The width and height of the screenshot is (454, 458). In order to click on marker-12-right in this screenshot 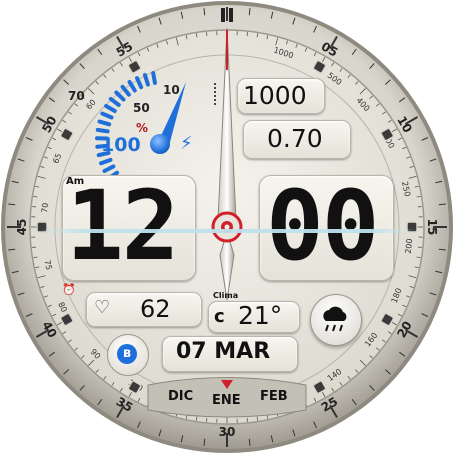, I will do `click(231, 15)`.